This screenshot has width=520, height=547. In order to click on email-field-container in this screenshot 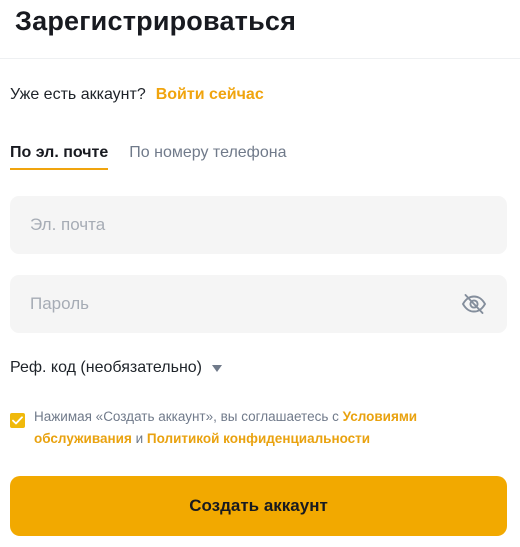, I will do `click(258, 225)`.